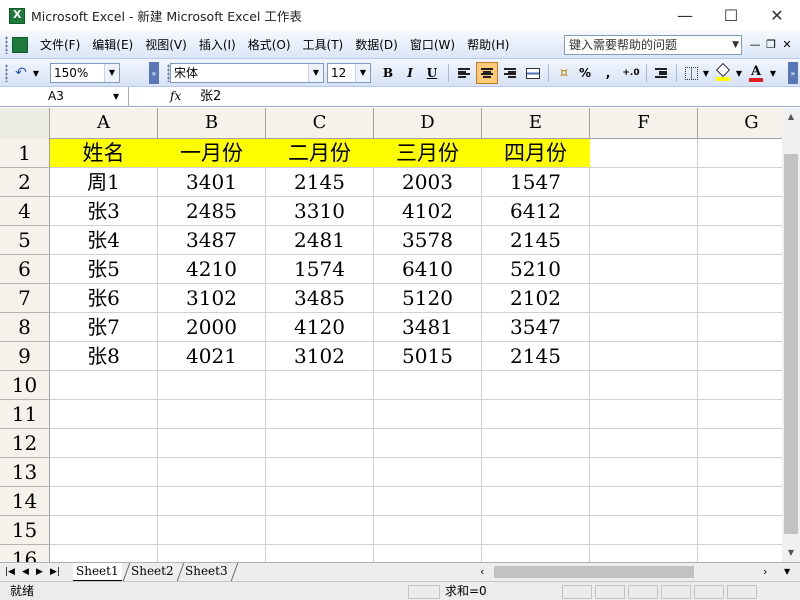 The width and height of the screenshot is (800, 600). I want to click on help-question-input: 键入需要帮助的问题 ▼, so click(653, 45).